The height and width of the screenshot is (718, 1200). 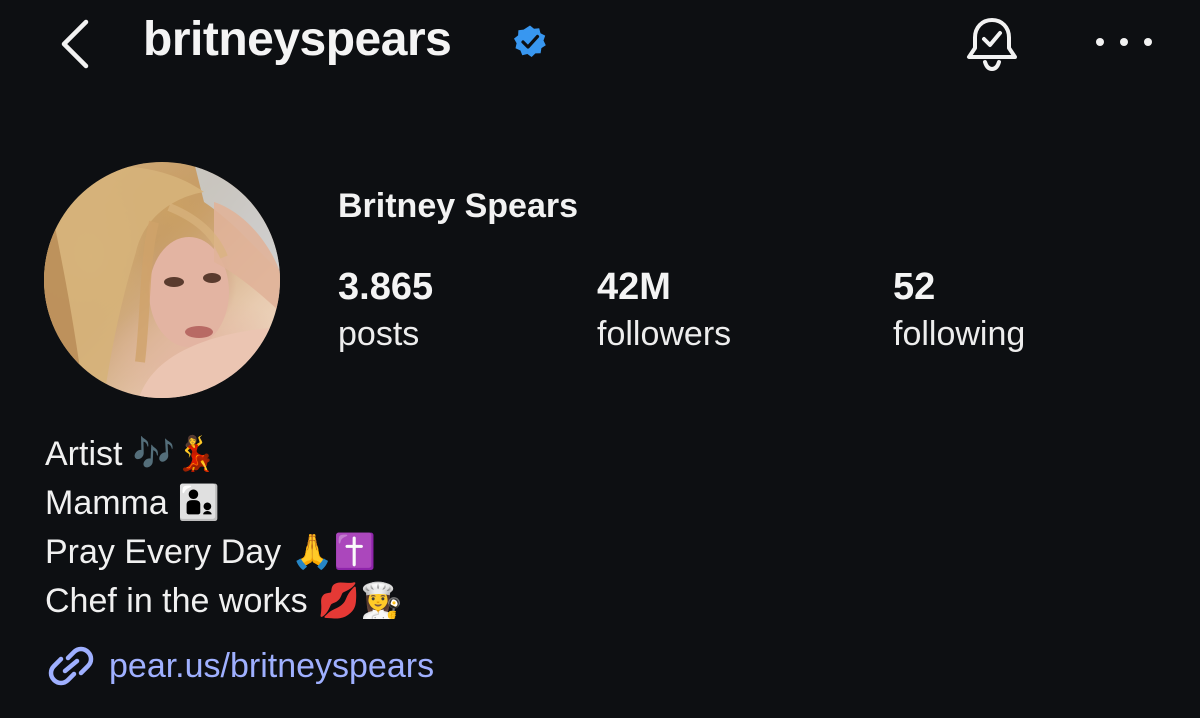 I want to click on chevron-left-icon, so click(x=75, y=44).